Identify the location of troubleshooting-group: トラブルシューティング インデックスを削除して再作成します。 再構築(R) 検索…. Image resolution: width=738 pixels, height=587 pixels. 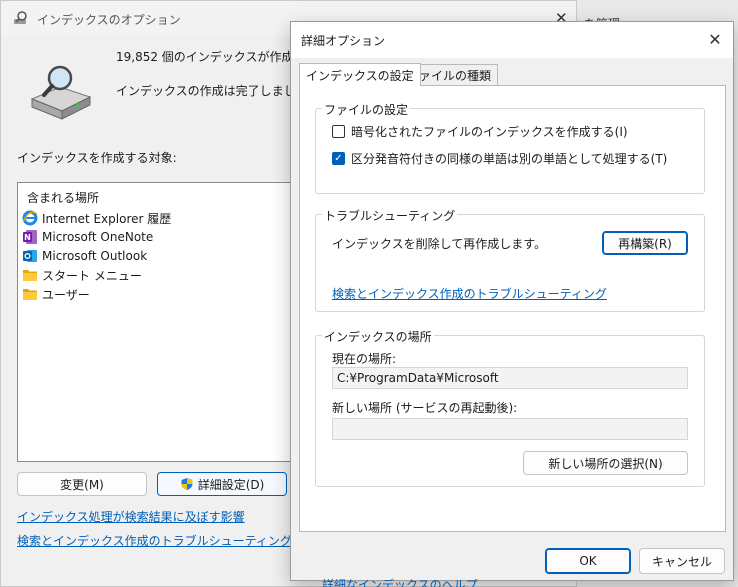
(510, 259).